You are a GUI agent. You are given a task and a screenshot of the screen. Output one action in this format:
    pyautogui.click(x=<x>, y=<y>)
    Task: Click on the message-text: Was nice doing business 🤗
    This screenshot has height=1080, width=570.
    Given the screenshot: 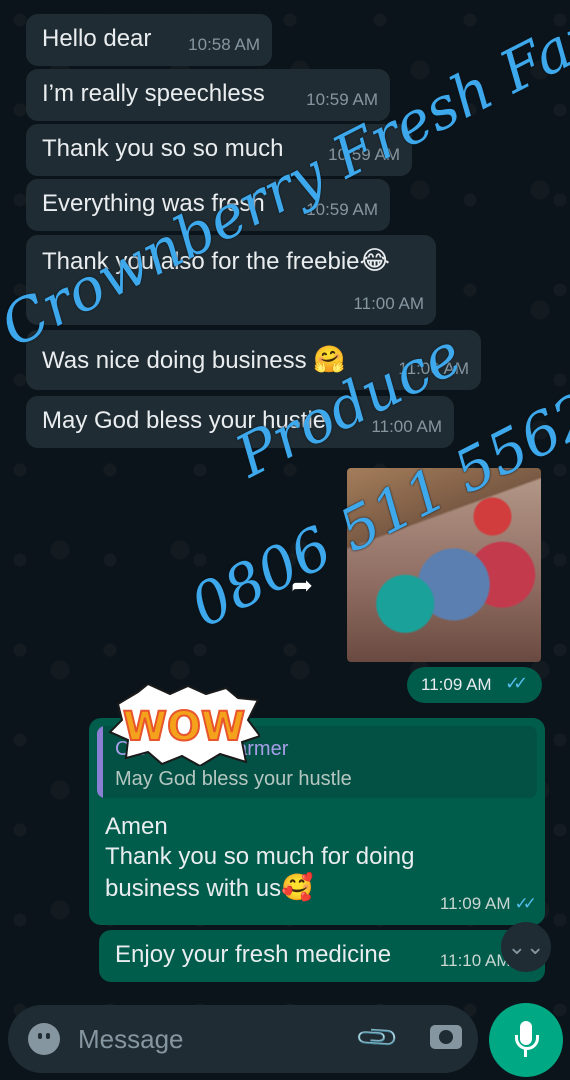 What is the action you would take?
    pyautogui.click(x=194, y=360)
    